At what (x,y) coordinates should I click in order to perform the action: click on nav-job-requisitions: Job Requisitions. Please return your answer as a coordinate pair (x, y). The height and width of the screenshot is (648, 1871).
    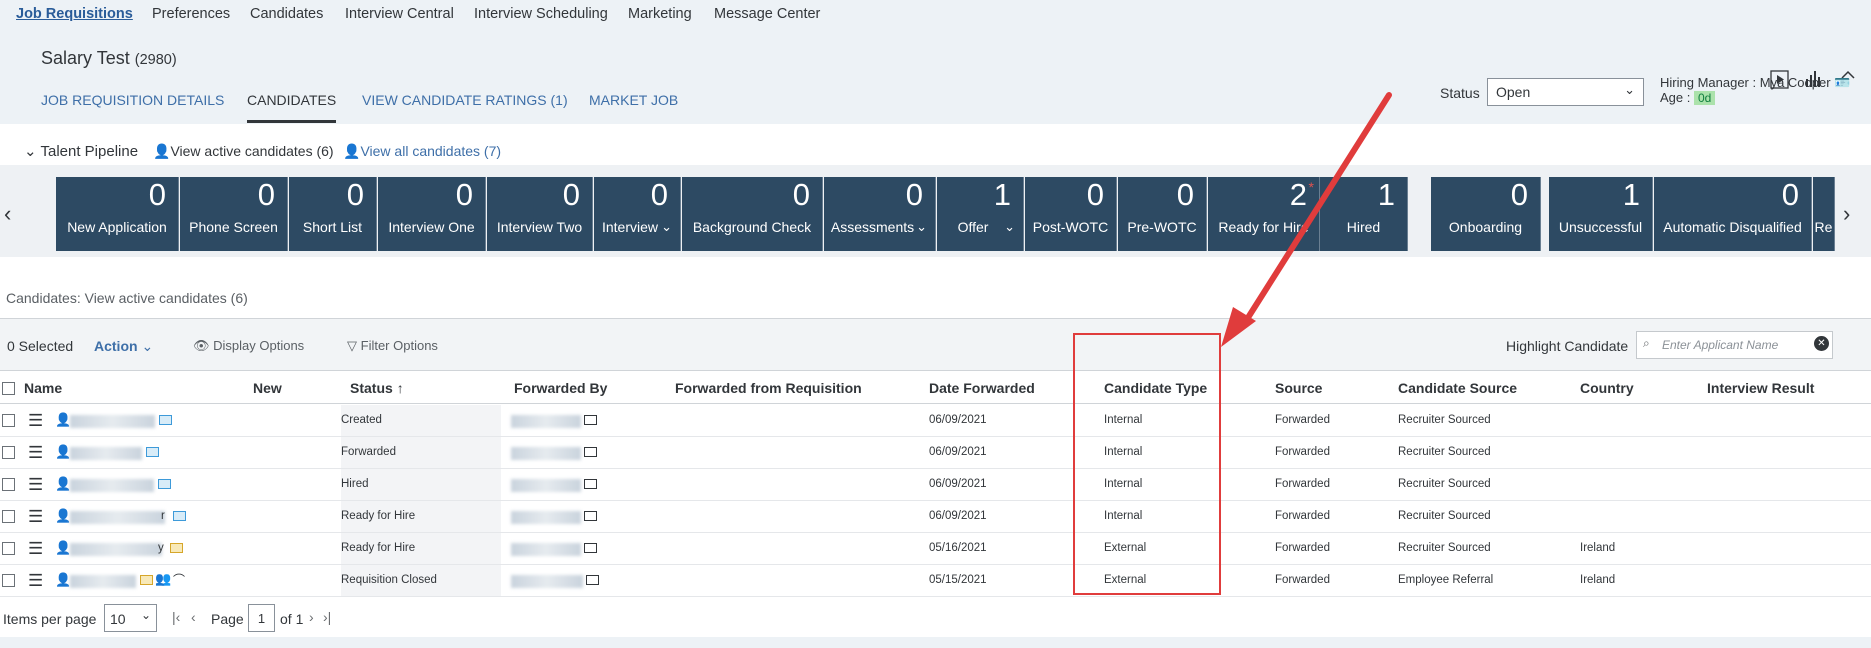
    Looking at the image, I should click on (74, 14).